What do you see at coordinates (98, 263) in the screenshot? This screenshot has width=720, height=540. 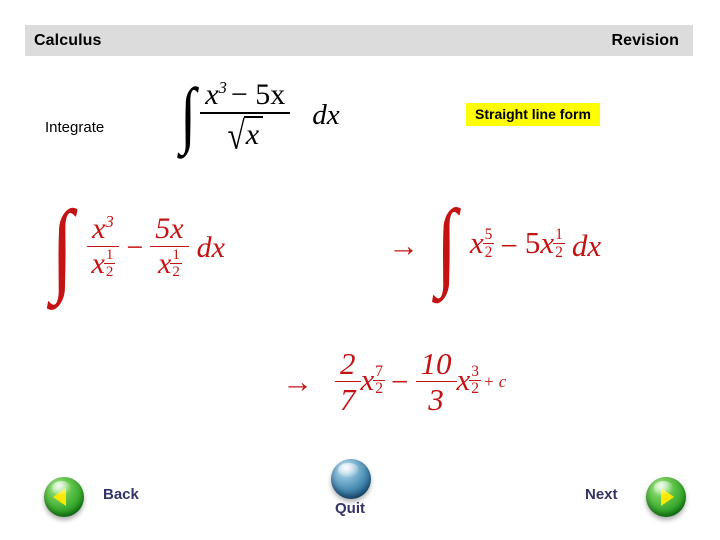 I see `frac1-den-base: x` at bounding box center [98, 263].